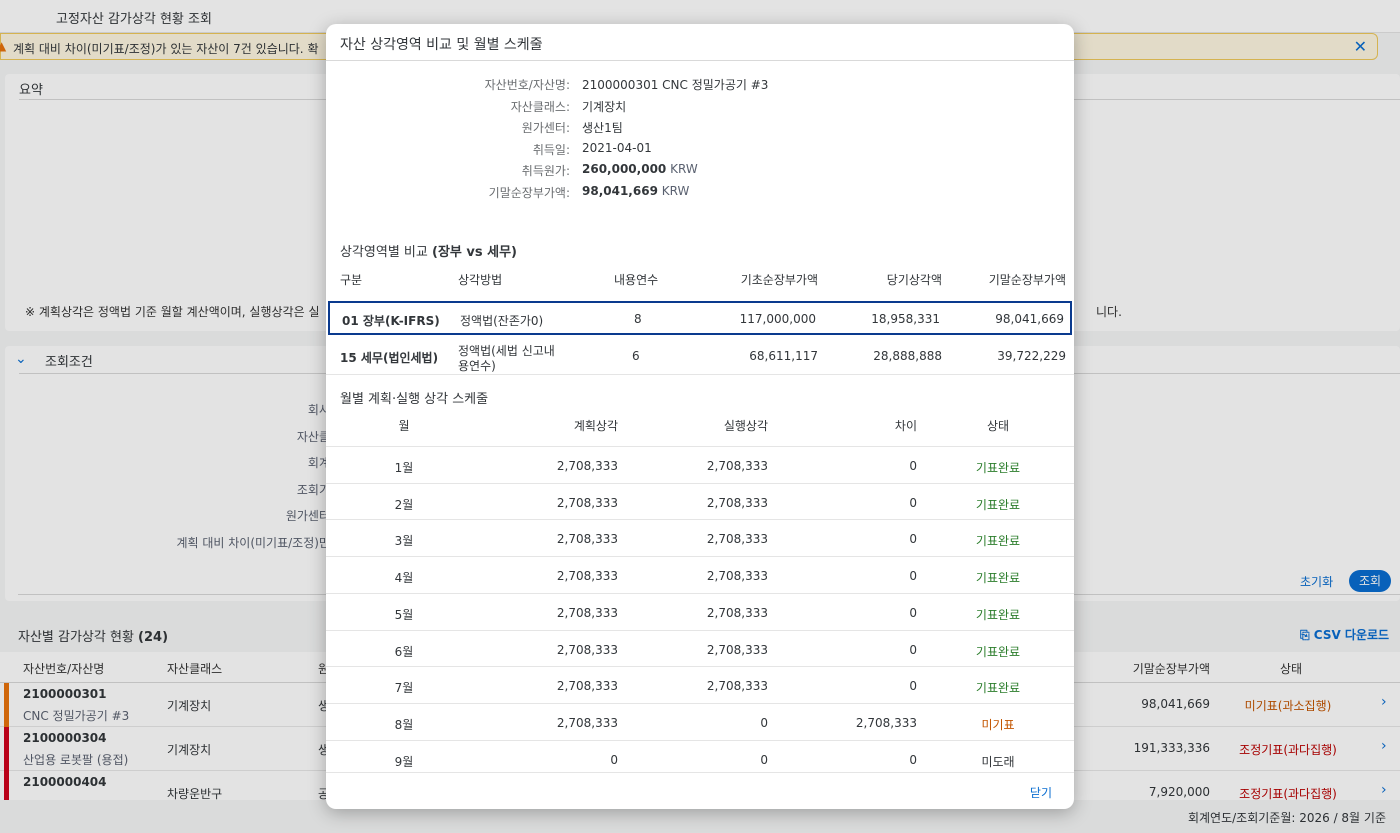 The width and height of the screenshot is (1400, 833). What do you see at coordinates (386, 252) in the screenshot?
I see `compare-title-text: 상각영역별 비교` at bounding box center [386, 252].